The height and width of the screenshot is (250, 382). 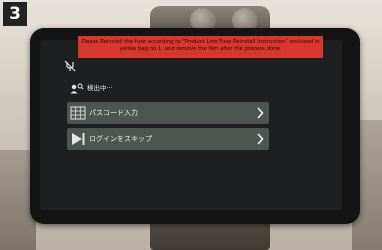 I want to click on skip-icon, so click(x=78, y=139).